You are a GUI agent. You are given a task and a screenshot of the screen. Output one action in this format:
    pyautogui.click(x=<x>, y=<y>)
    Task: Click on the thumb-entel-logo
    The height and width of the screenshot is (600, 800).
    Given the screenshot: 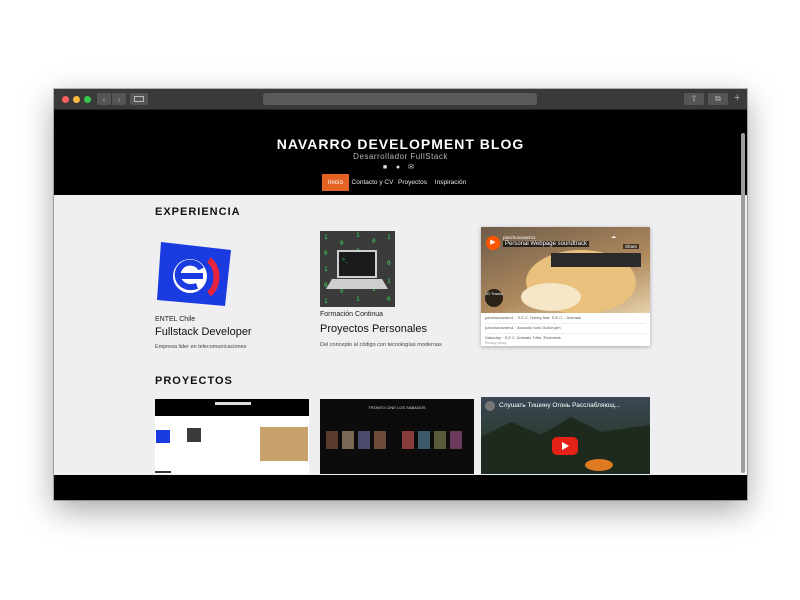 What is the action you would take?
    pyautogui.click(x=163, y=436)
    